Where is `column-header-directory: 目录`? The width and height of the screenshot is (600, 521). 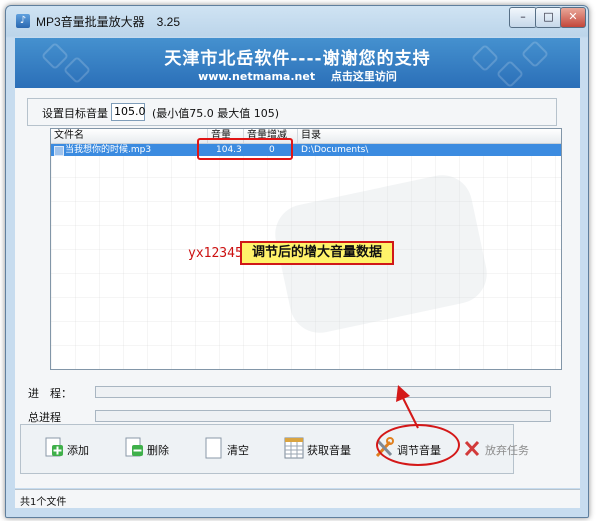 column-header-directory: 目录 is located at coordinates (429, 136).